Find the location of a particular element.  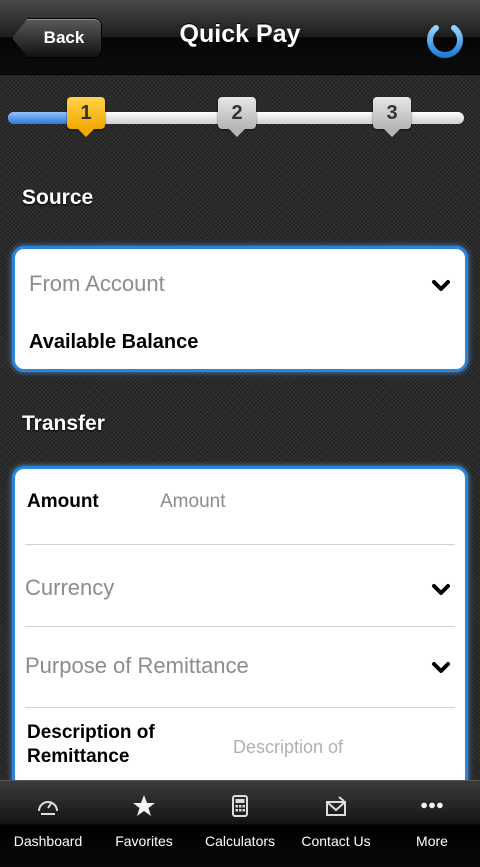

tab-calculators: Calculators is located at coordinates (240, 824).